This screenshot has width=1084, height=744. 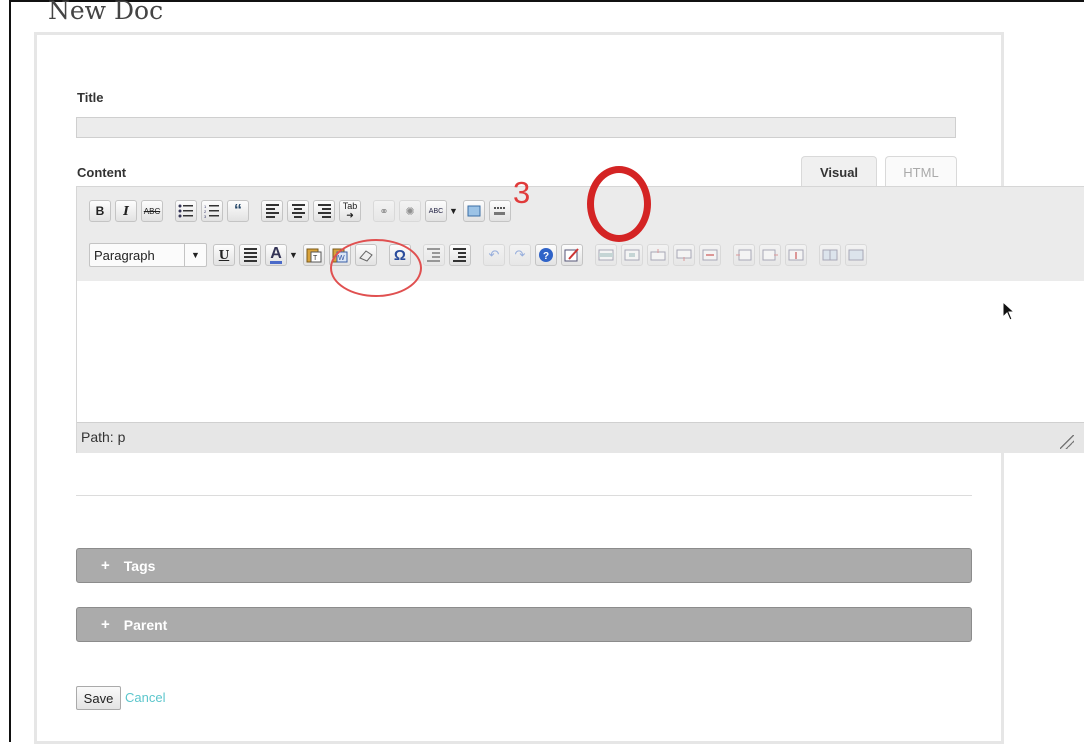 I want to click on fullscreen-button, so click(x=473, y=211).